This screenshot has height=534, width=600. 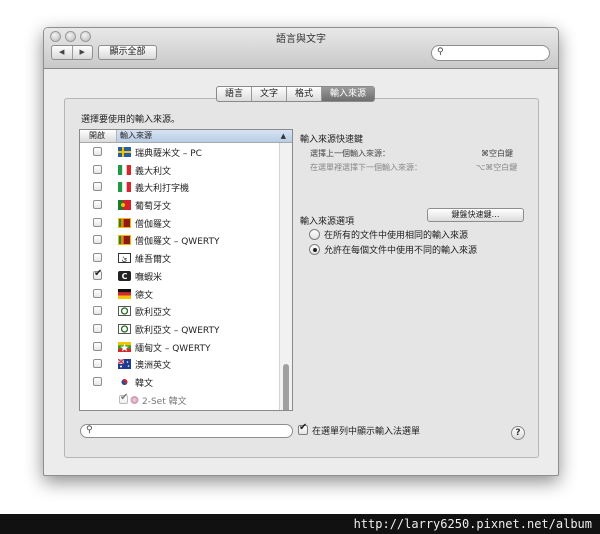 I want to click on input-source-label: 義大利打字機, so click(x=162, y=189).